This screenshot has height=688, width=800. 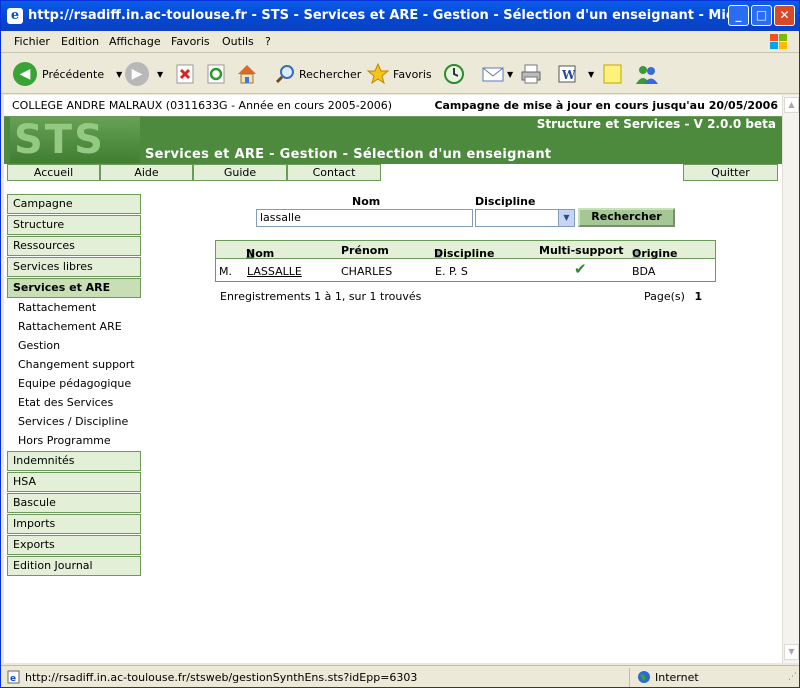 I want to click on search-label: Rechercher, so click(x=330, y=74).